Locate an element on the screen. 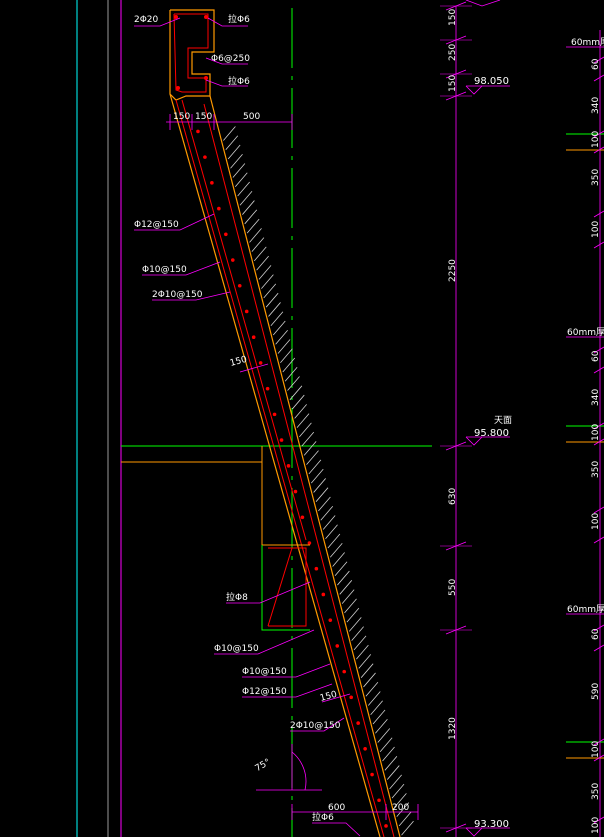 The height and width of the screenshot is (837, 604). label-slab-12: Φ12@150 is located at coordinates (156, 225).